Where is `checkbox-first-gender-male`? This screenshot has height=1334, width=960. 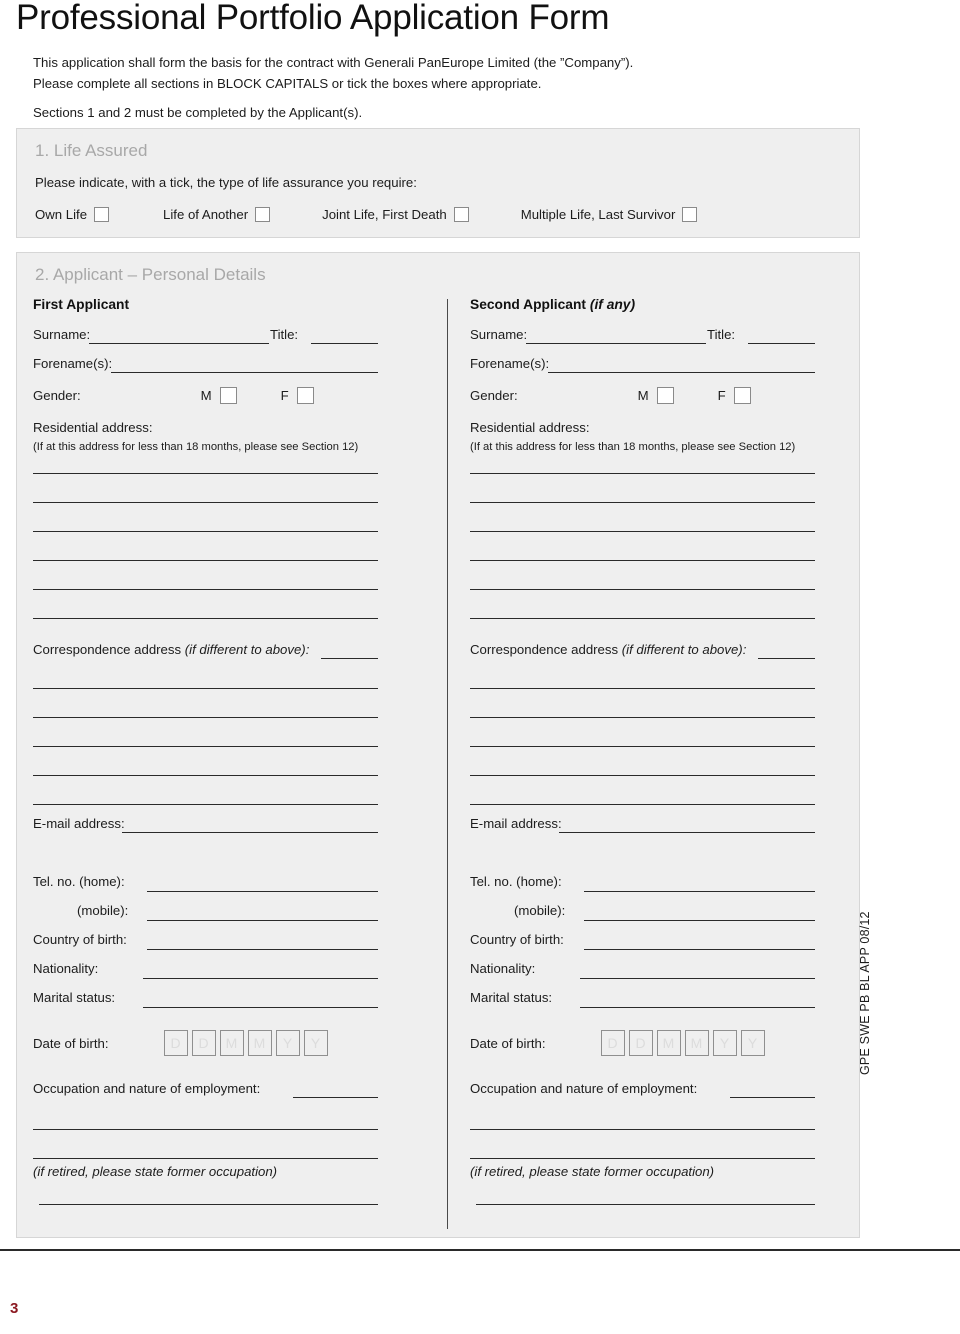 checkbox-first-gender-male is located at coordinates (228, 395).